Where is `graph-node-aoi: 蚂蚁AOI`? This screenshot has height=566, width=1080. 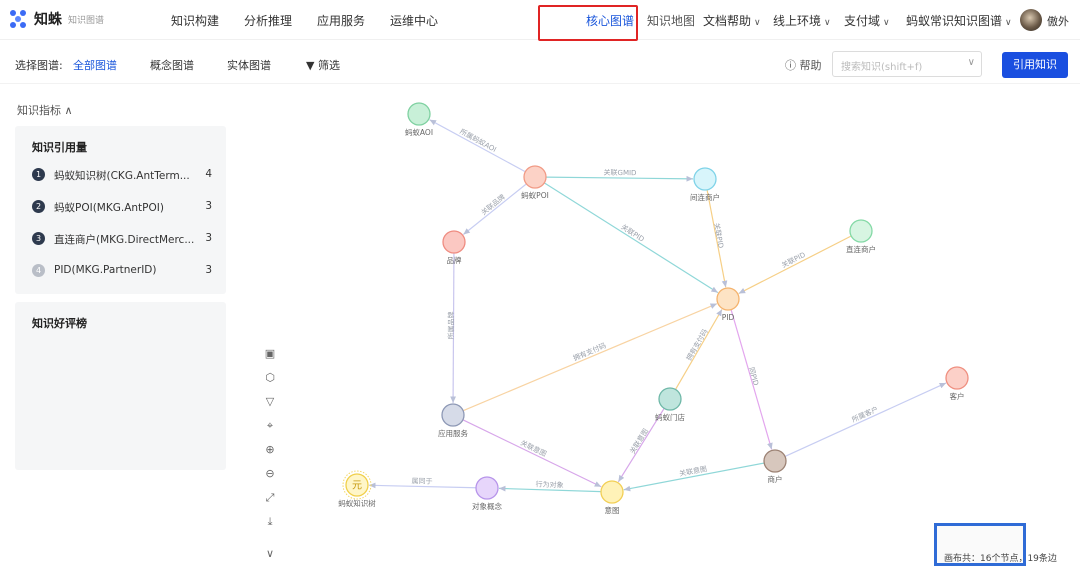 graph-node-aoi: 蚂蚁AOI is located at coordinates (419, 119).